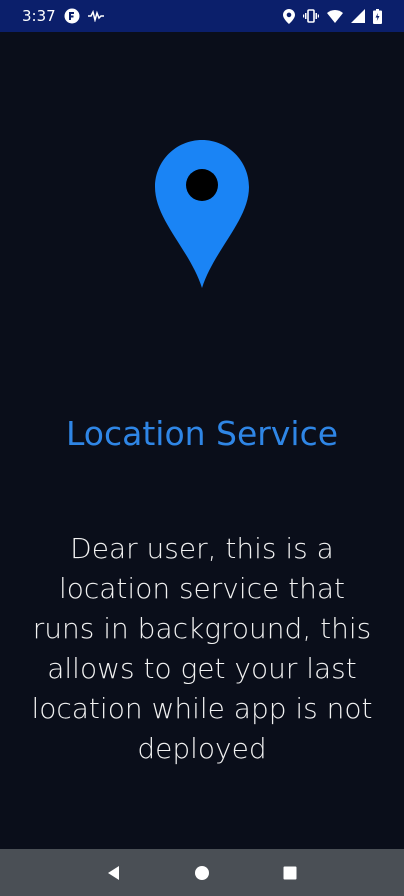 Image resolution: width=404 pixels, height=896 pixels. Describe the element at coordinates (289, 16) in the screenshot. I see `location-icon` at that location.